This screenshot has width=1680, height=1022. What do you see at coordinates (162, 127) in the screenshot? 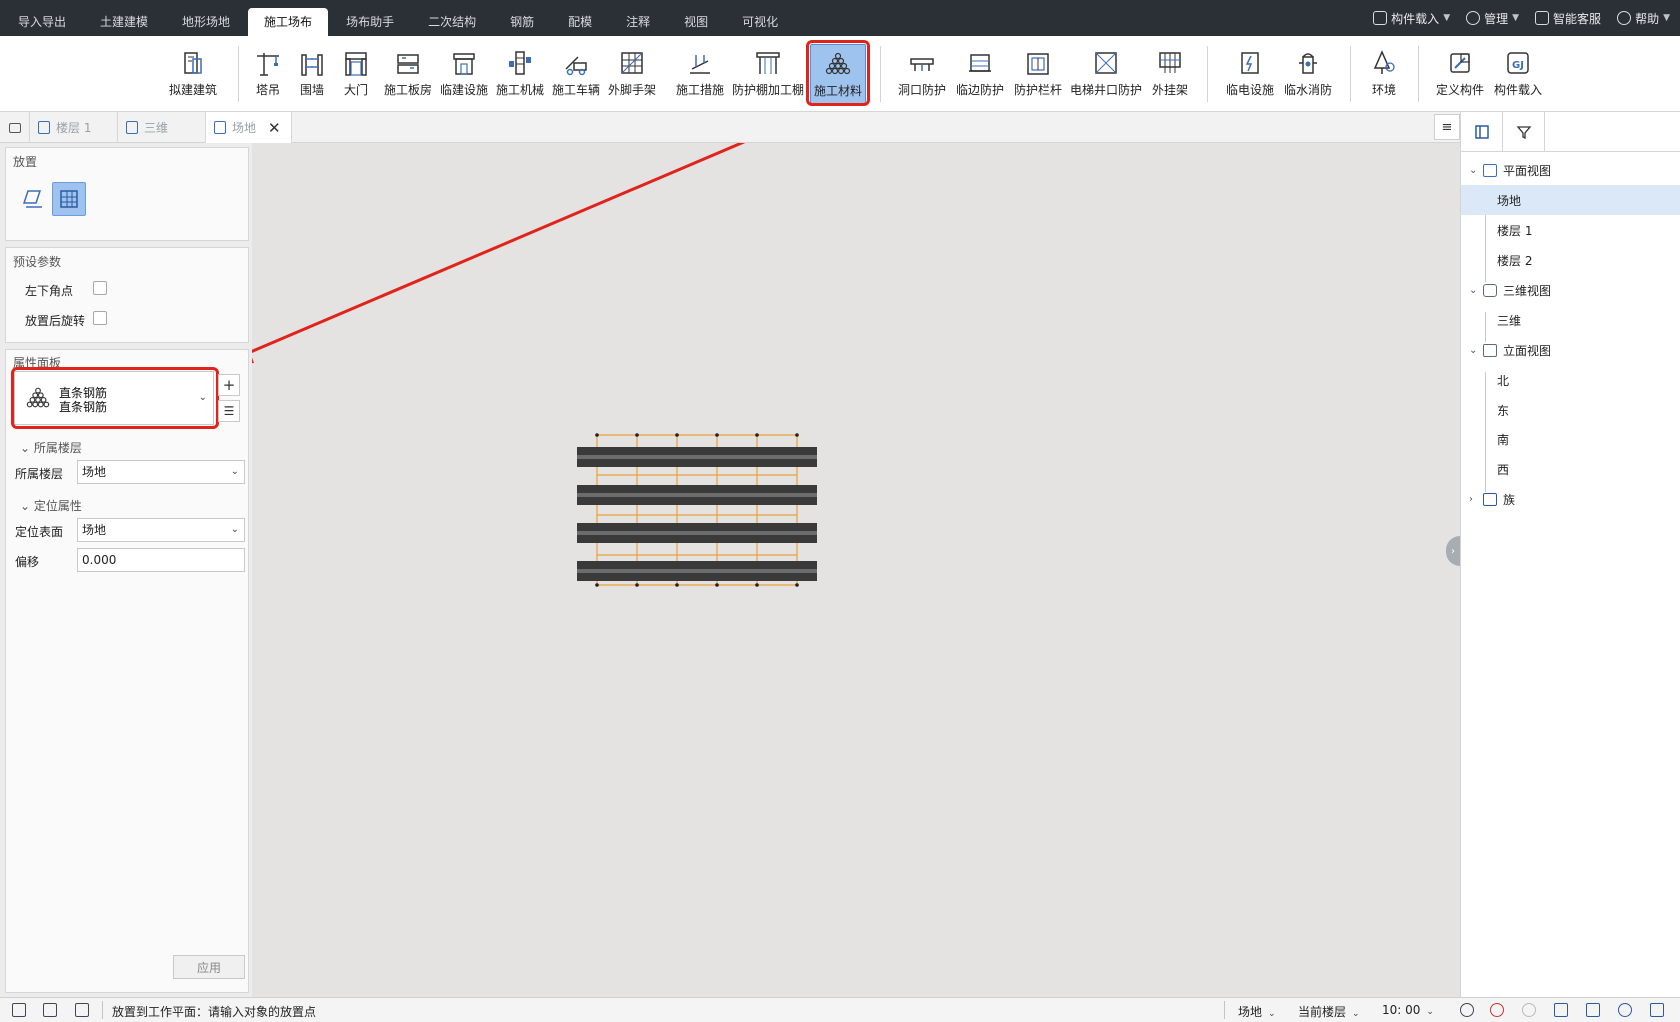
I see `doc-tab-3d: 三维` at bounding box center [162, 127].